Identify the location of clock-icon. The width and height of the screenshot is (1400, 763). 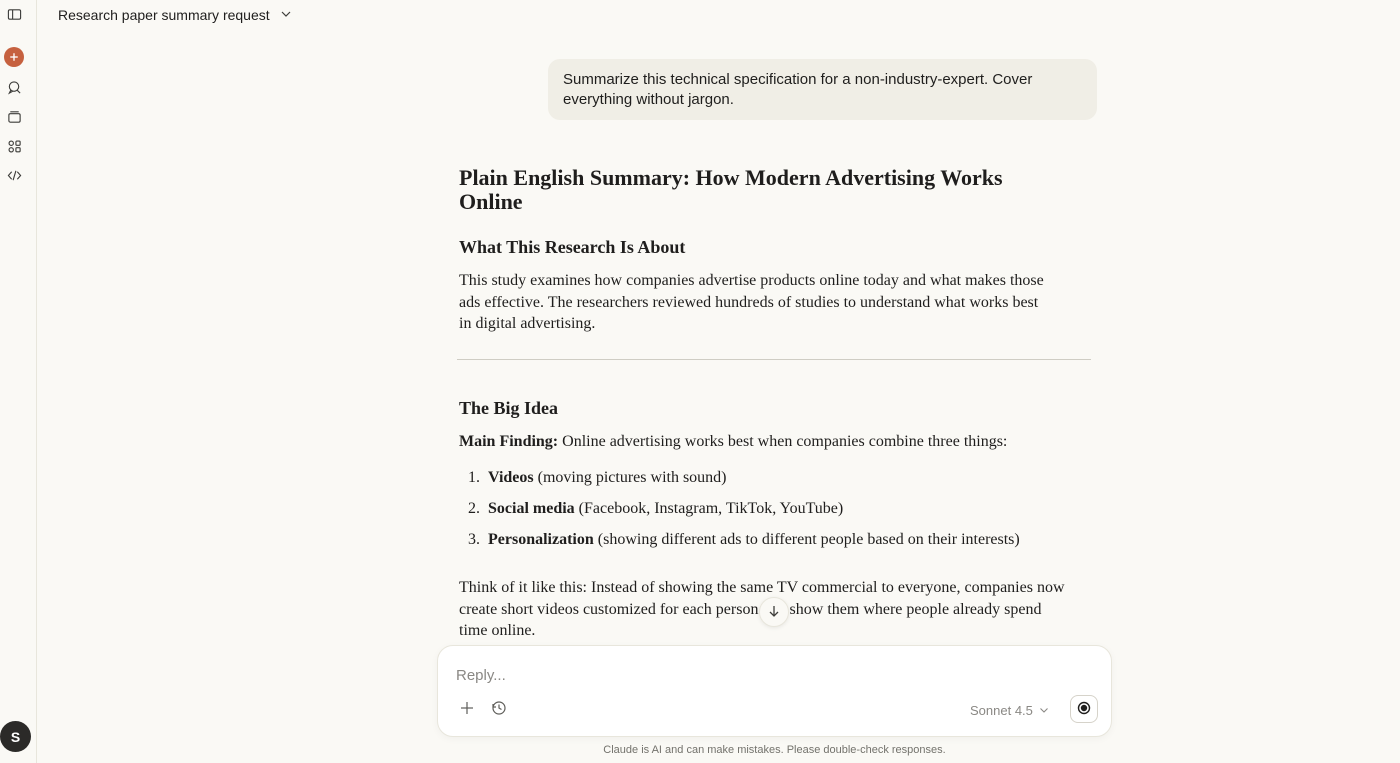
(499, 710).